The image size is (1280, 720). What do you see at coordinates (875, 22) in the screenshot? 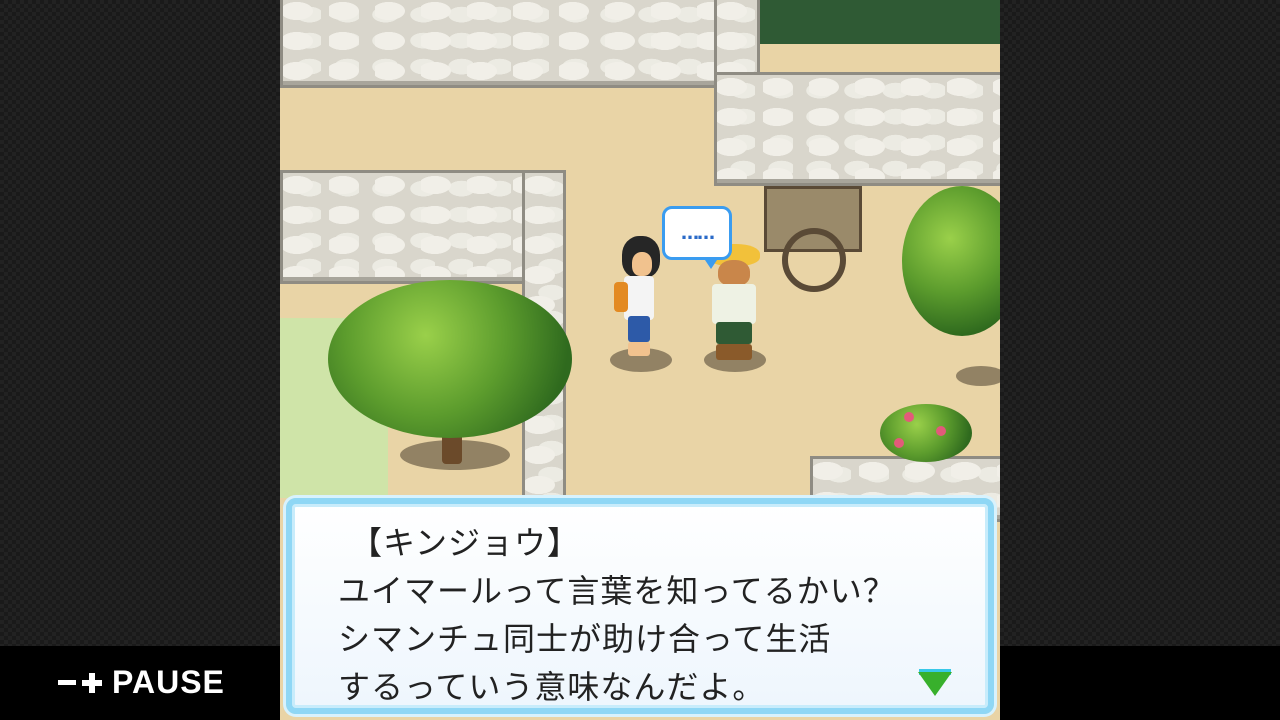
I see `grass-area` at bounding box center [875, 22].